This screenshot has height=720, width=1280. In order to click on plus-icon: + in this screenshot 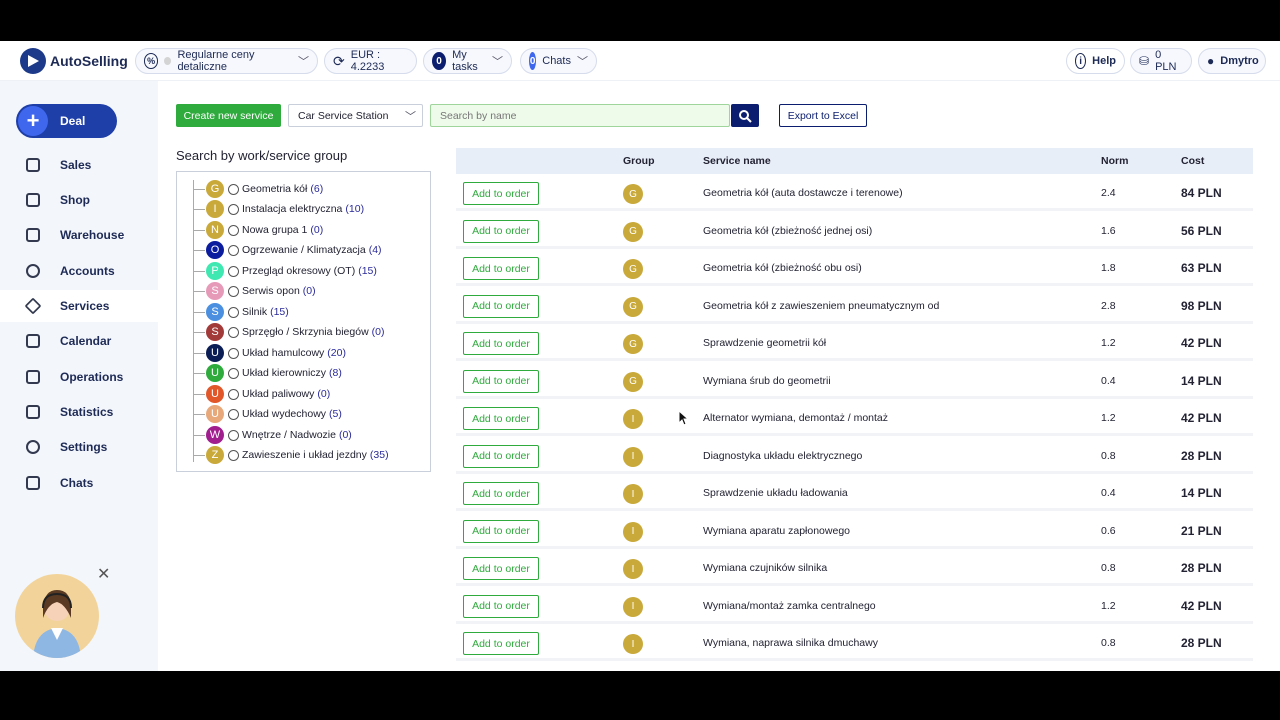, I will do `click(33, 121)`.